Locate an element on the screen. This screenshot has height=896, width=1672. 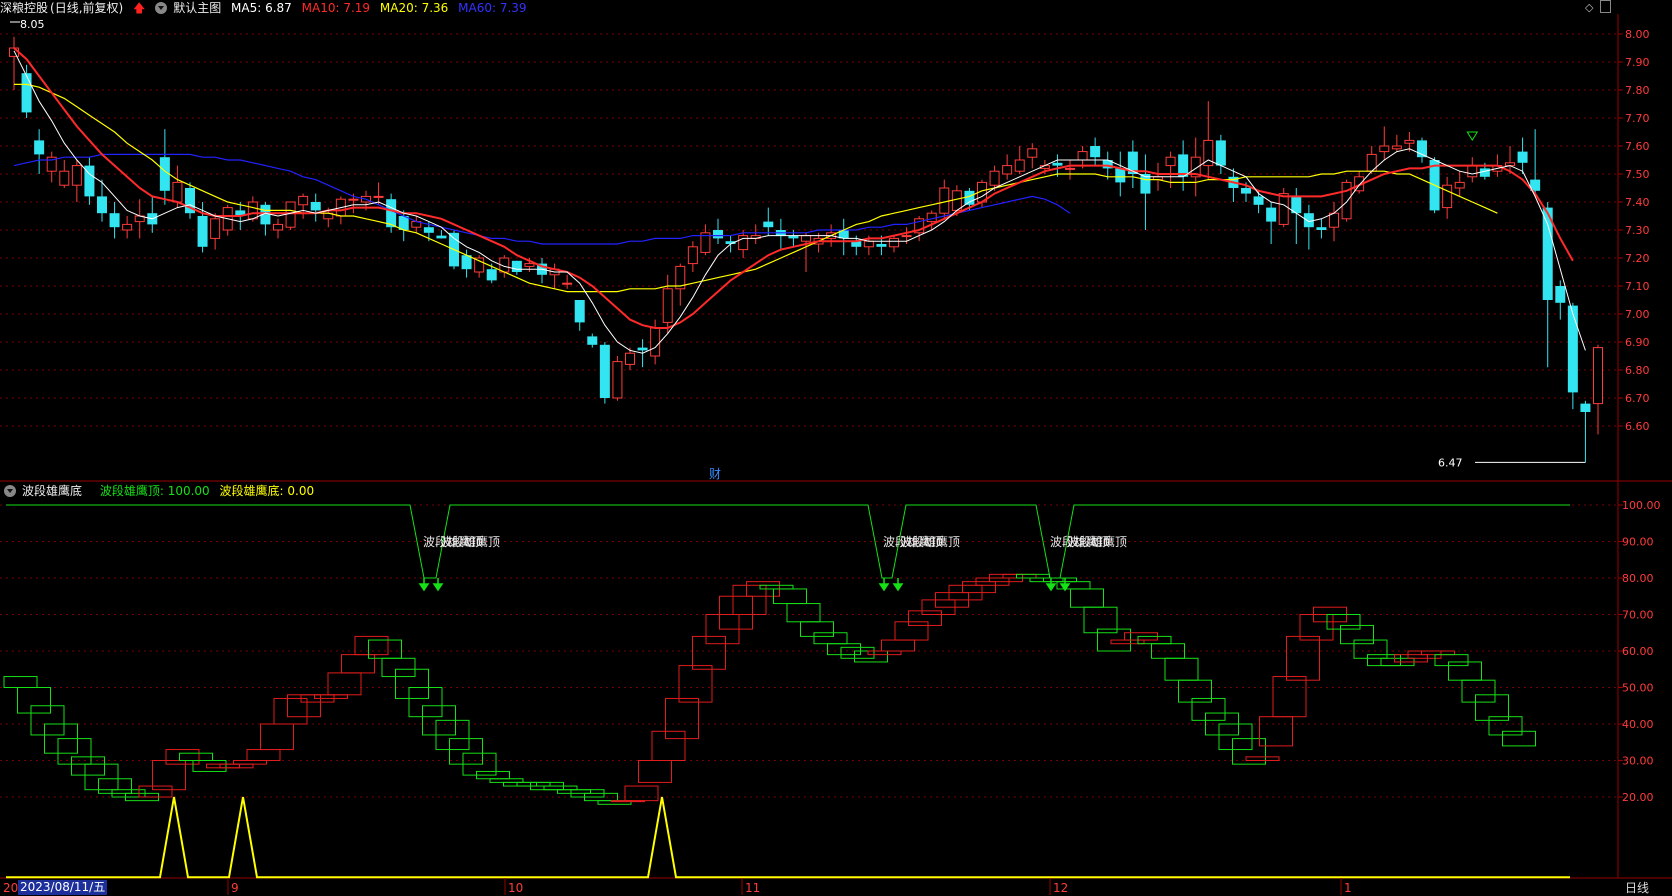
price-tick-label: 8.00 is located at coordinates (1637, 34).